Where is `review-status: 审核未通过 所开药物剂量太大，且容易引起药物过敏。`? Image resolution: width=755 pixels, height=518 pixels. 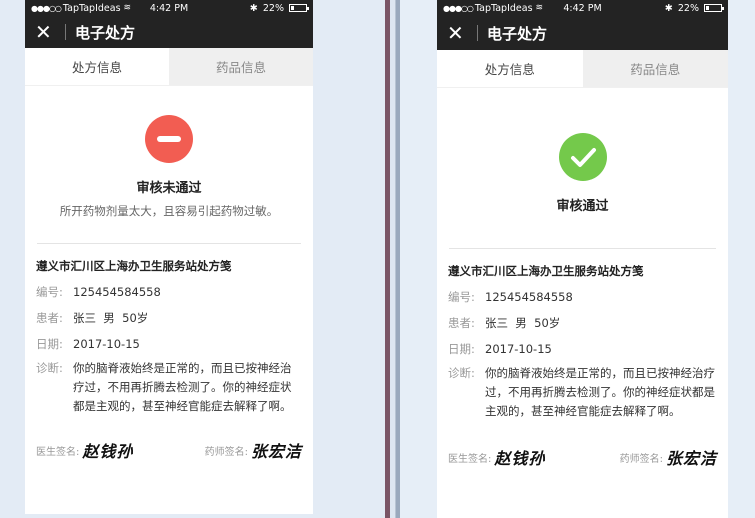
review-status: 审核未通过 所开药物剂量太大，且容易引起药物过敏。 is located at coordinates (169, 167).